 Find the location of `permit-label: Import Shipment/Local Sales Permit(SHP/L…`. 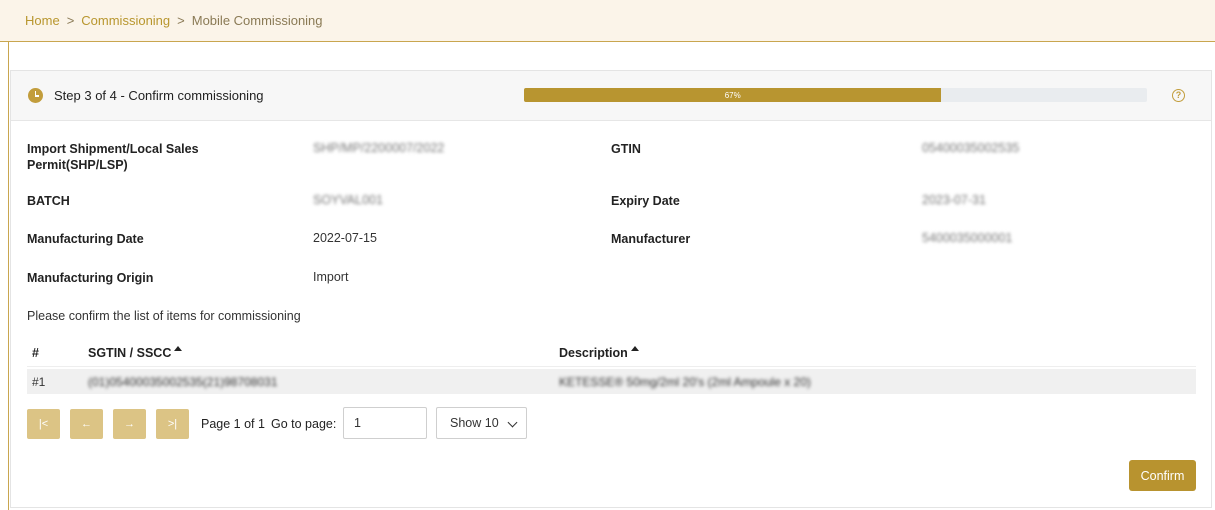

permit-label: Import Shipment/Local Sales Permit(SHP/L… is located at coordinates (113, 157).